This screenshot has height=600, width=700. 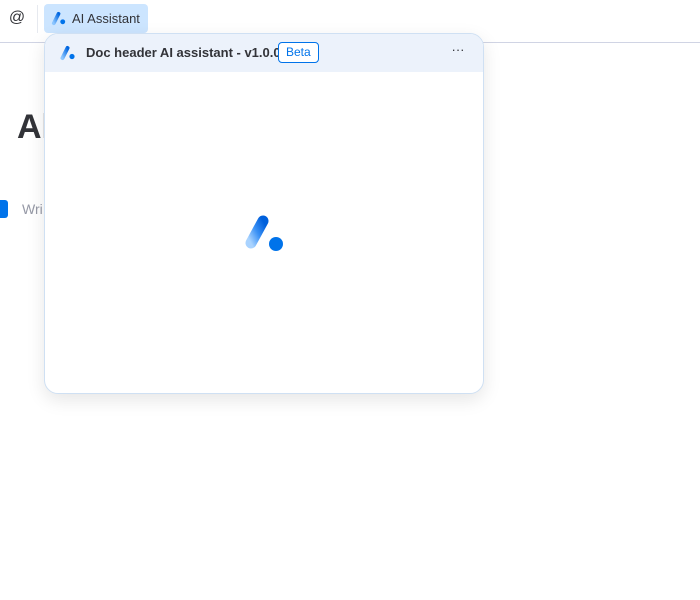 I want to click on add-block-button, so click(x=4, y=209).